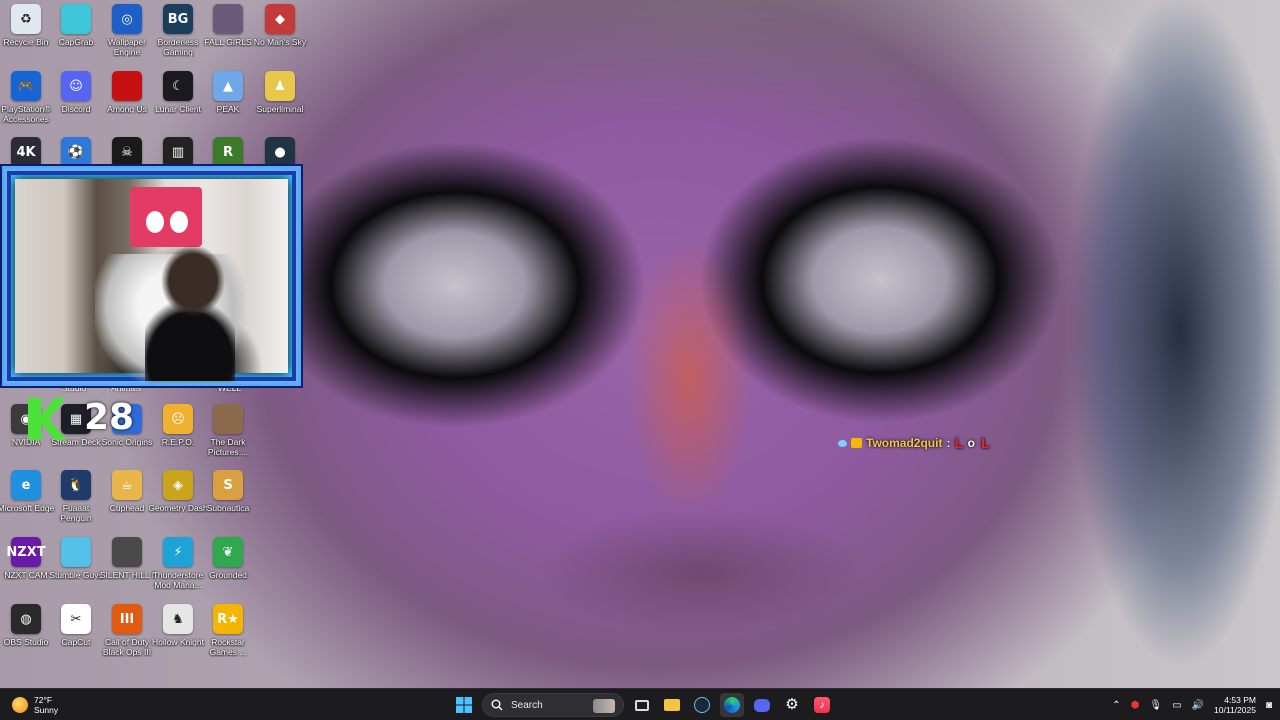 The width and height of the screenshot is (1280, 720). Describe the element at coordinates (27, 501) in the screenshot. I see `desktop-icon-edge: e Microsoft Edge` at that location.